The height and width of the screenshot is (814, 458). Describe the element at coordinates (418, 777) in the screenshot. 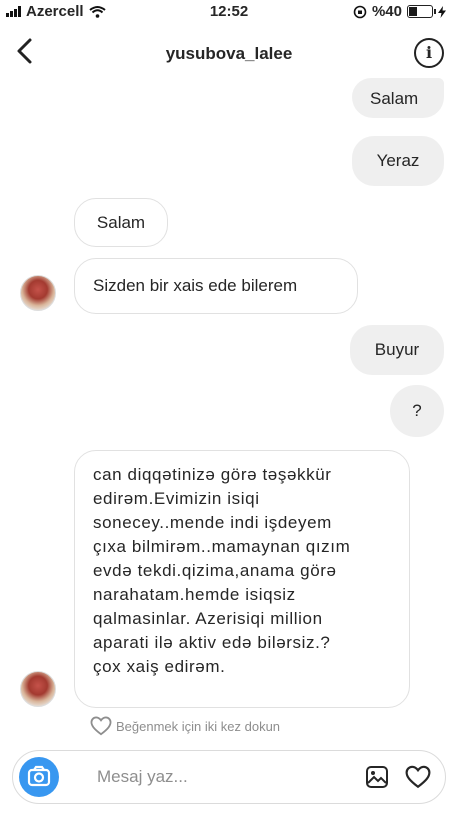

I see `heart-icon` at that location.